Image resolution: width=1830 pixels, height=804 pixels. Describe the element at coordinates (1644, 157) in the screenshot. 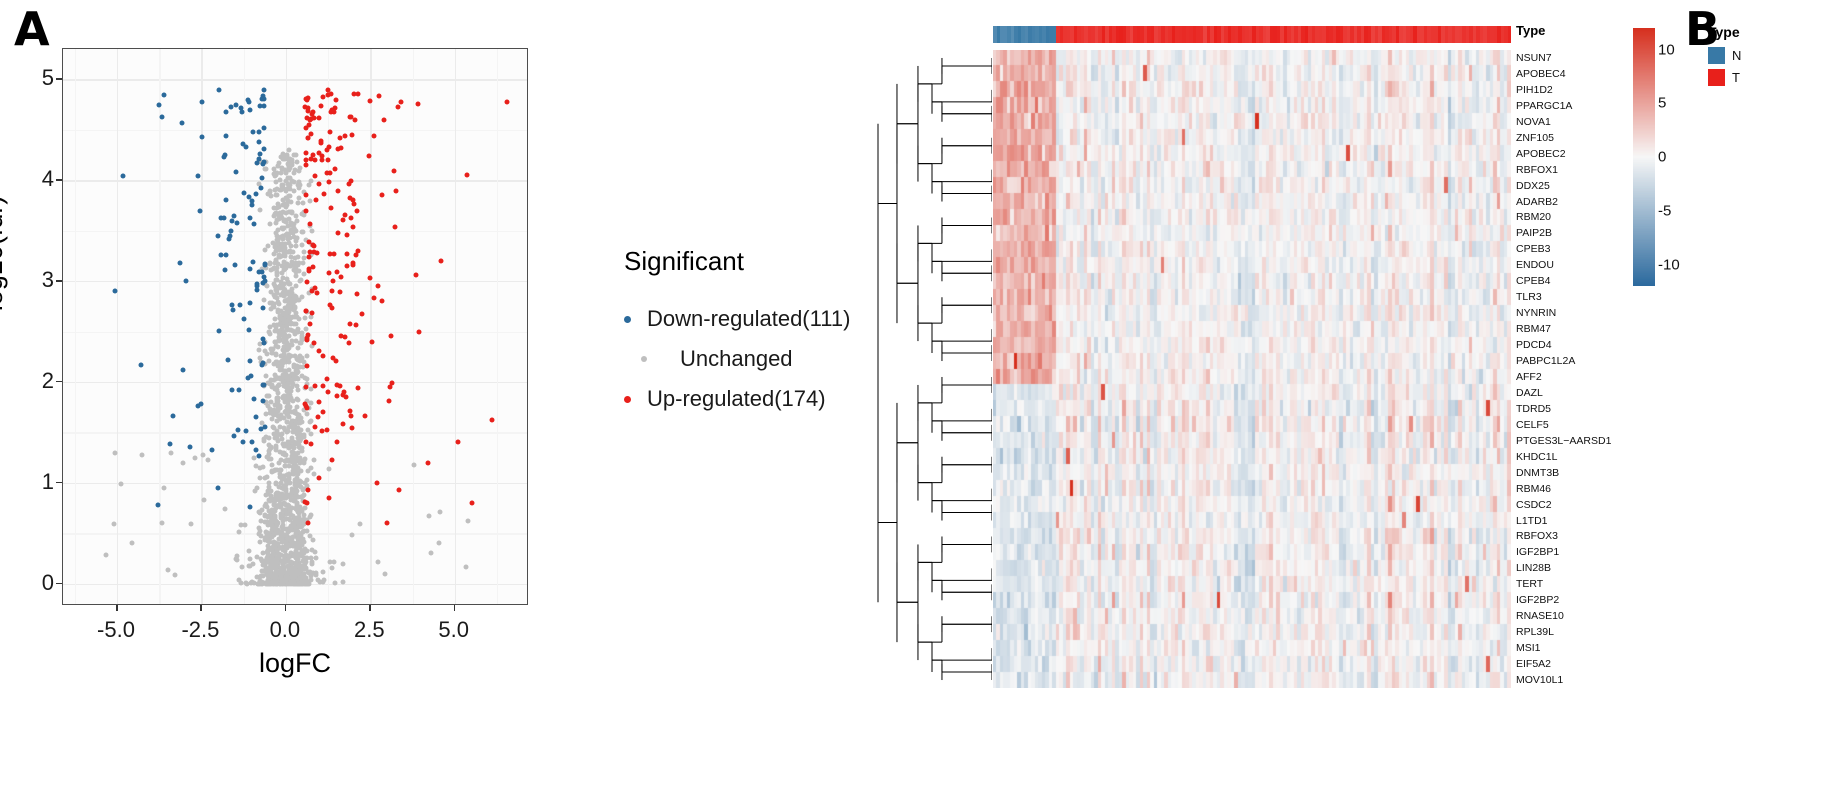

I see `colorscale-bar` at that location.